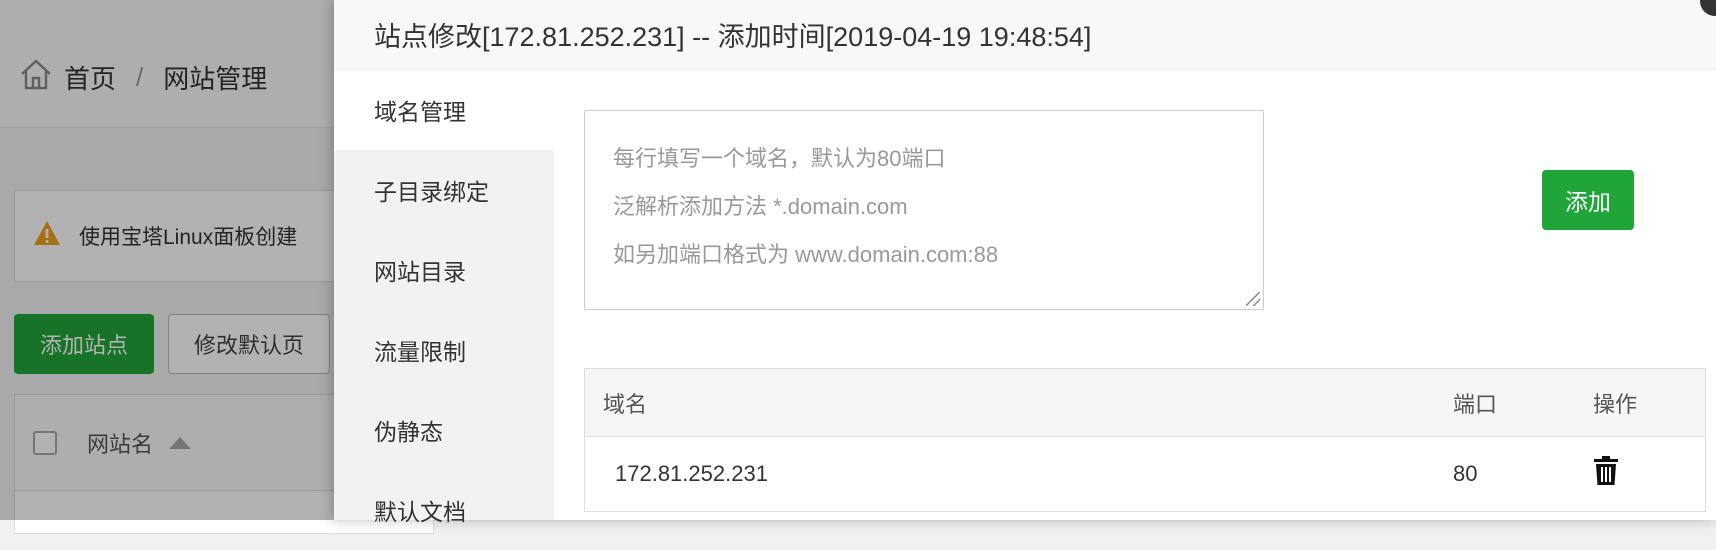 Image resolution: width=1716 pixels, height=550 pixels. I want to click on menu-item-subdirectory-binding: 子目录绑定, so click(444, 190).